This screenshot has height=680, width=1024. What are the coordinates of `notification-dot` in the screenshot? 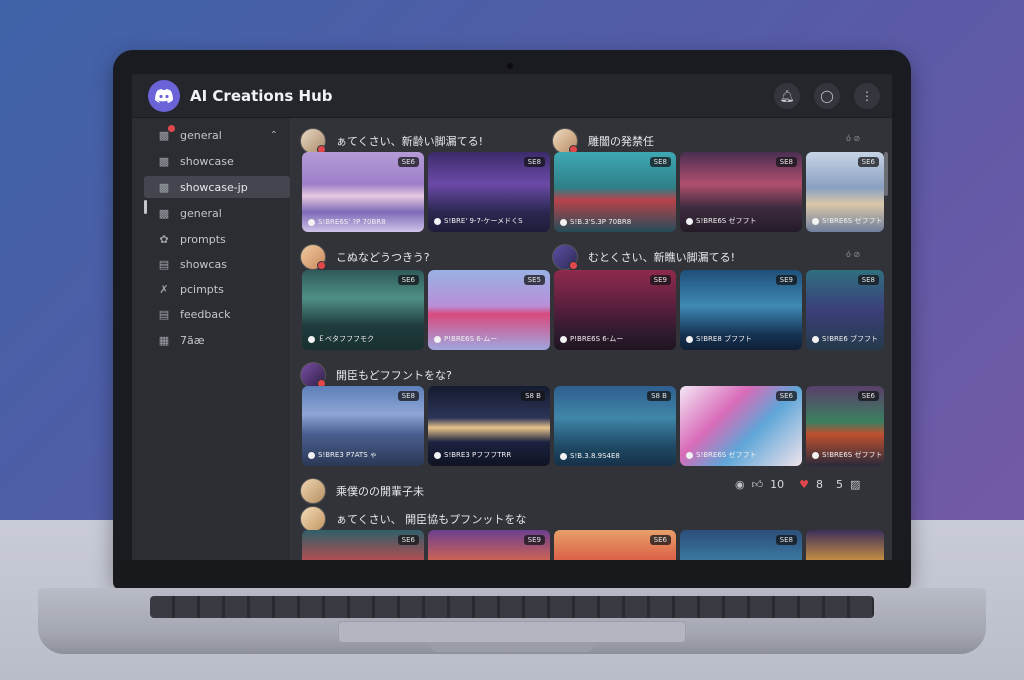 It's located at (171, 128).